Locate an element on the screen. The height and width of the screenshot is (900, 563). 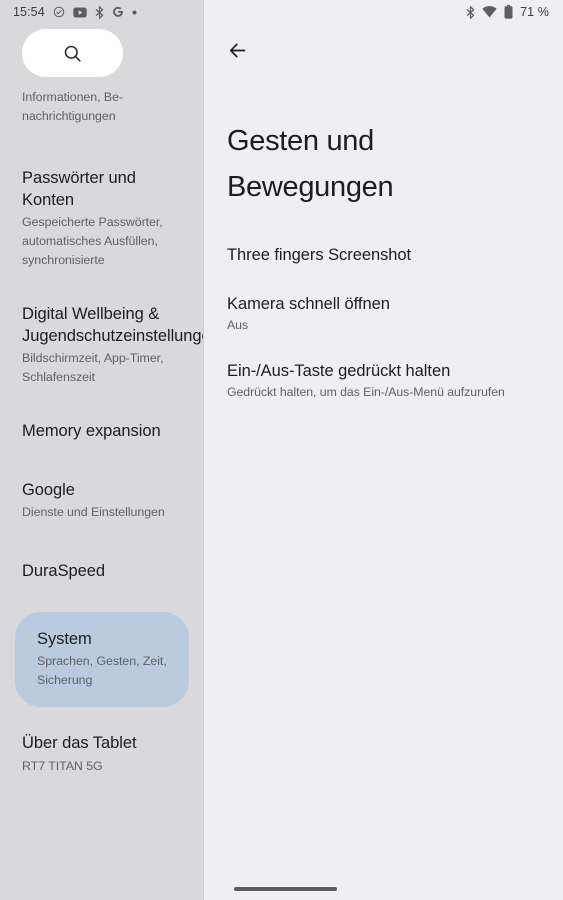
sidebar-item-subtitle-line1: Informationen, Be- is located at coordinates (73, 97).